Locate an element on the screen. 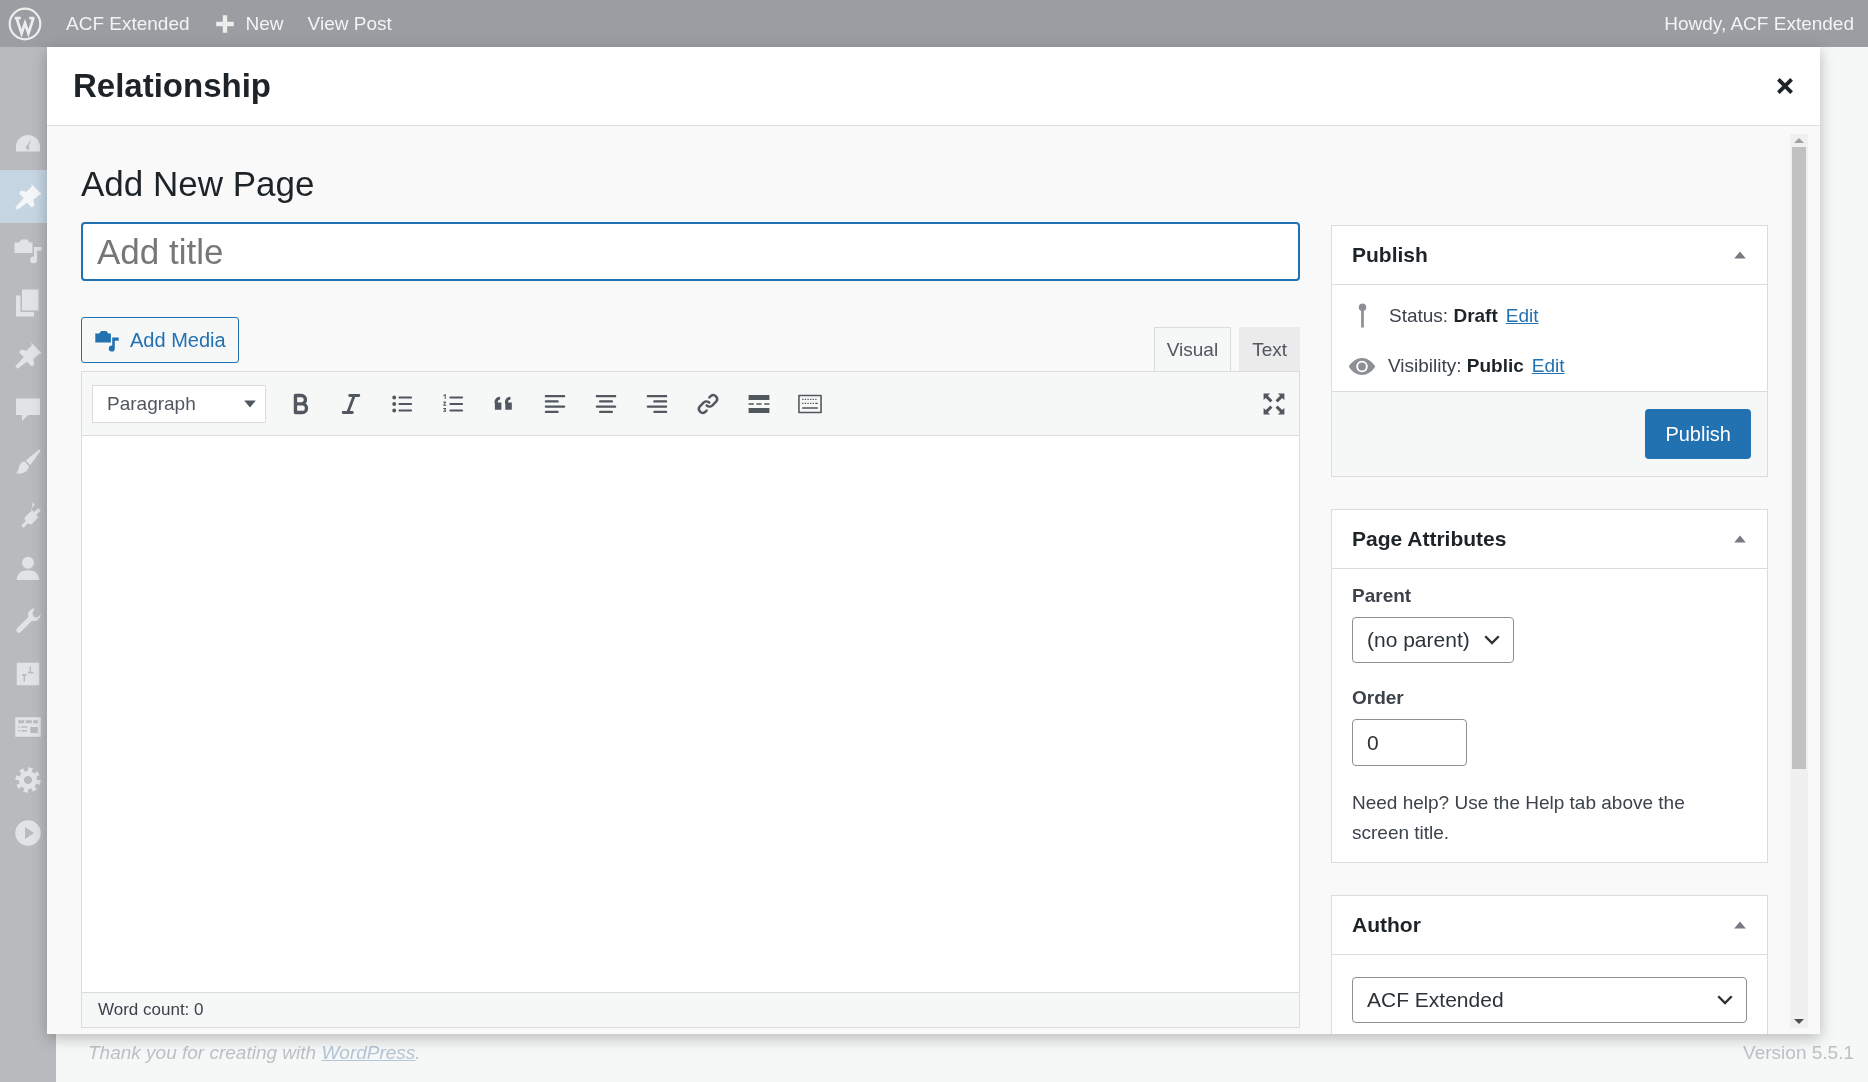  plus-icon is located at coordinates (224, 23).